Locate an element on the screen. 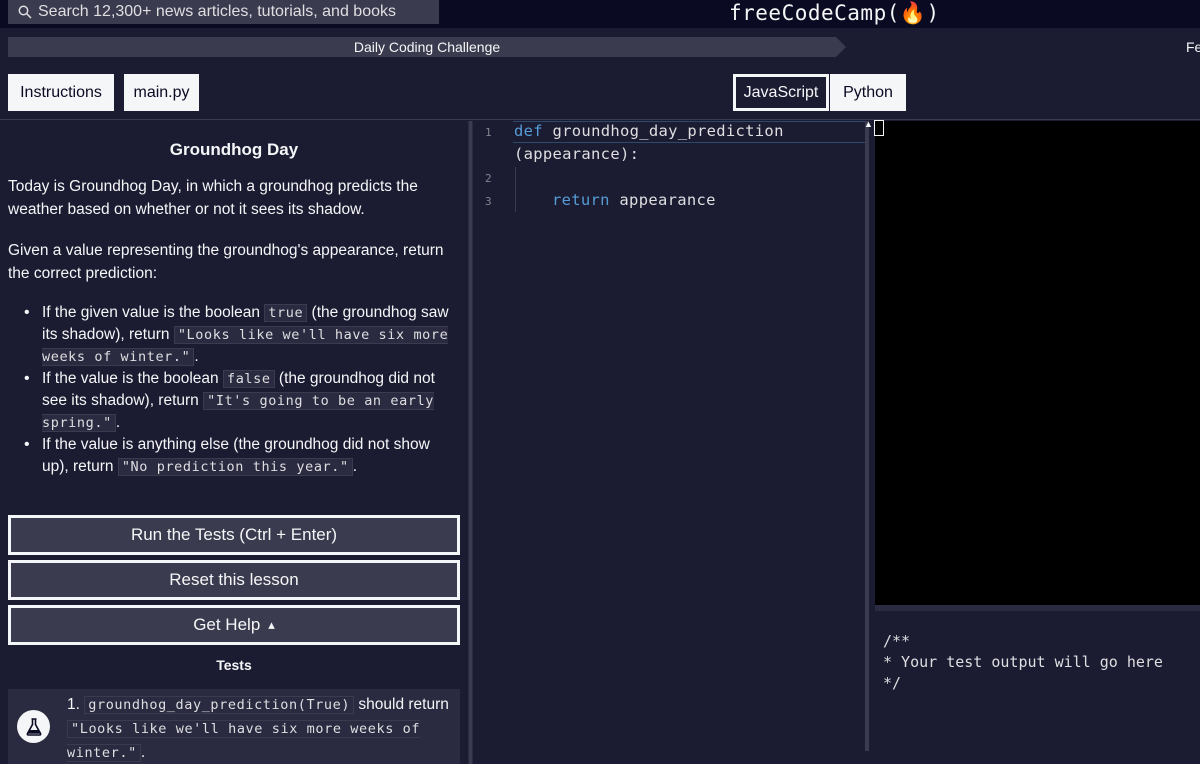 Image resolution: width=1200 pixels, height=764 pixels. test-output-console: /** * Your test output will go here */ is located at coordinates (1037, 687).